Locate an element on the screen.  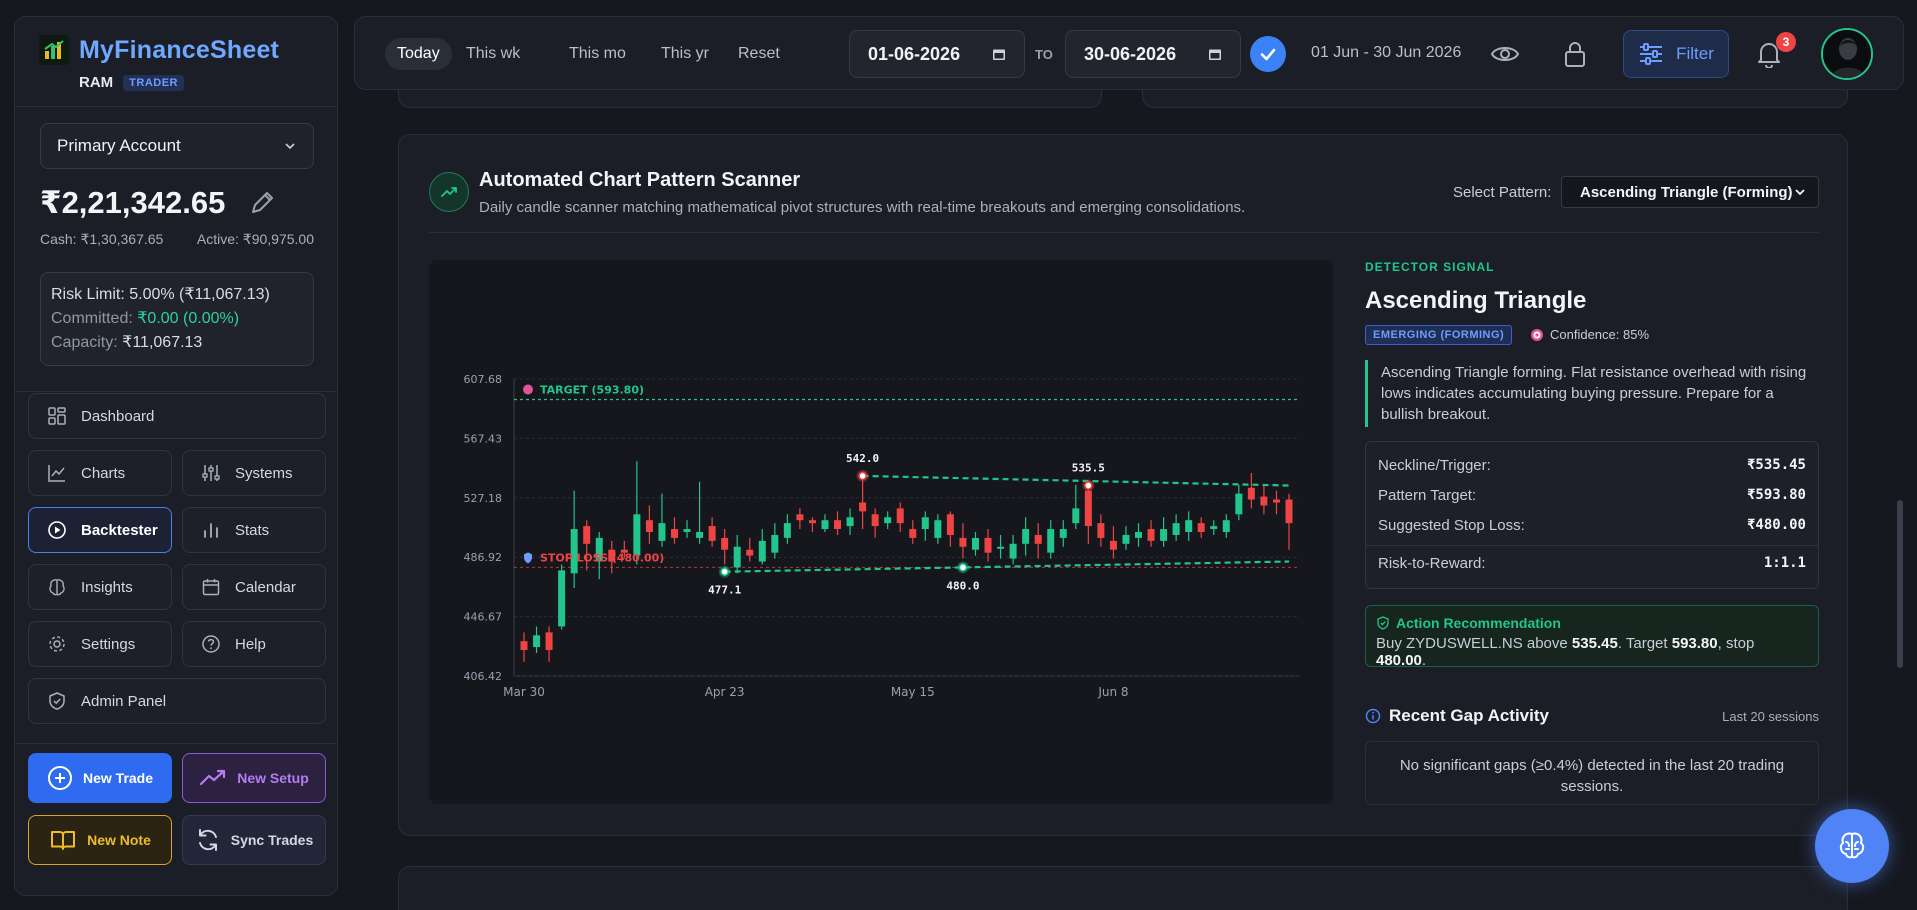
user-info: RAM TRADER is located at coordinates (132, 82).